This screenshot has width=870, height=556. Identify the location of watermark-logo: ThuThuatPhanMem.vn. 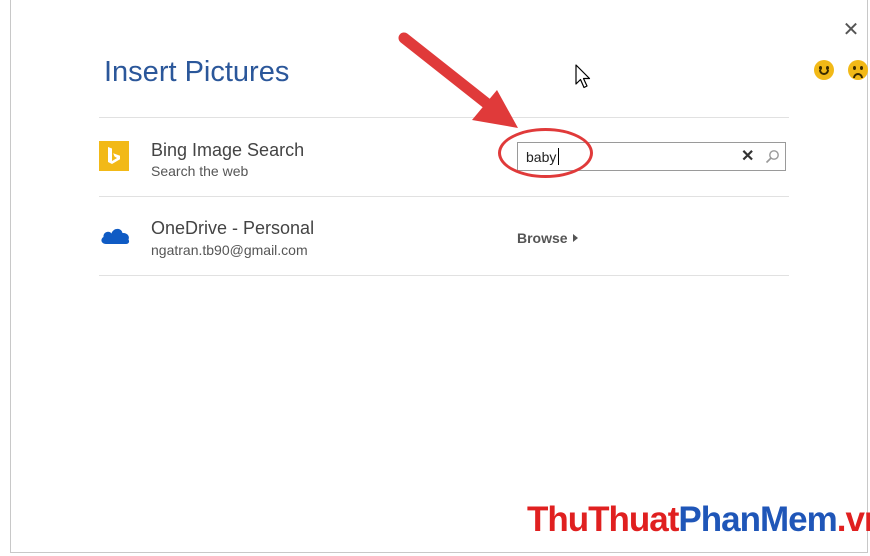
(698, 520).